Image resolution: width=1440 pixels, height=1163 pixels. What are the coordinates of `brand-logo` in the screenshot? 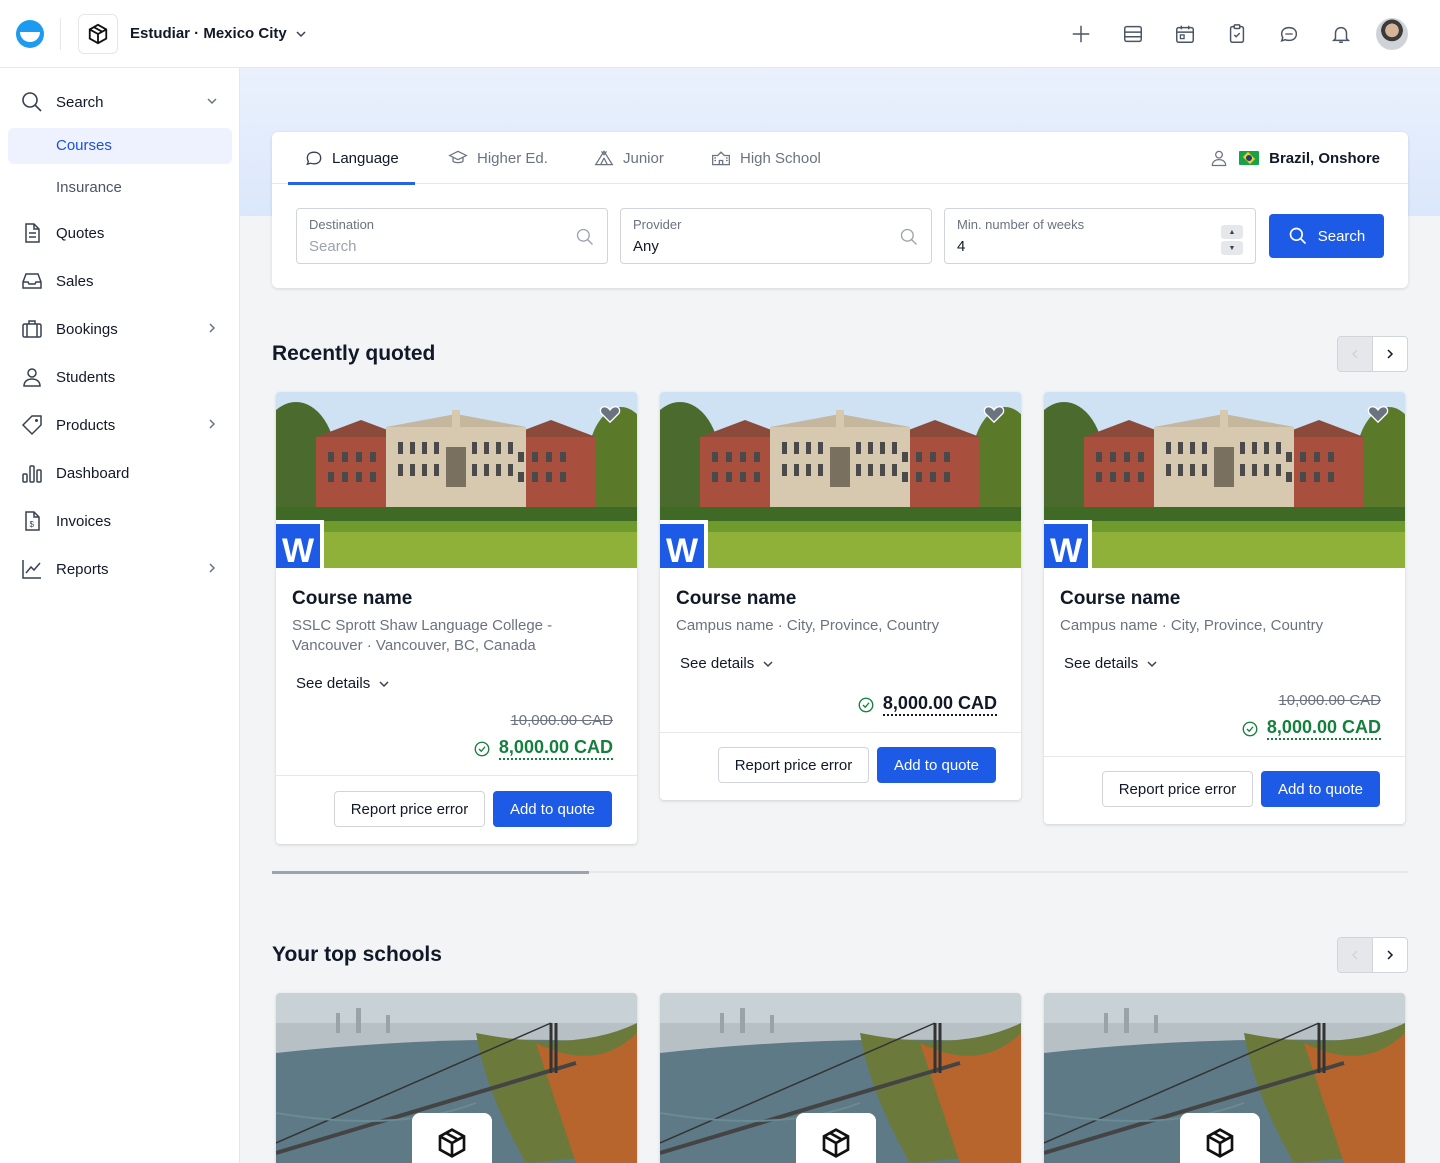 It's located at (30, 34).